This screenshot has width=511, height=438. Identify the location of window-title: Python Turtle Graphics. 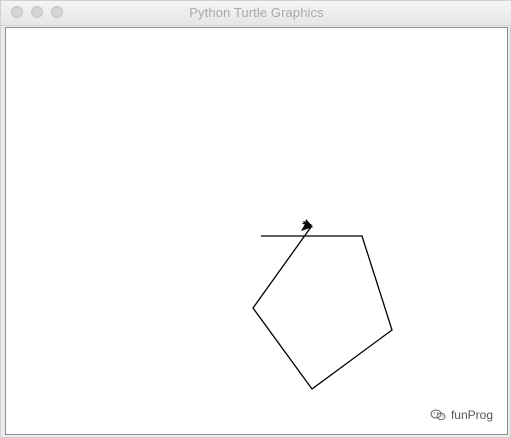
(256, 12).